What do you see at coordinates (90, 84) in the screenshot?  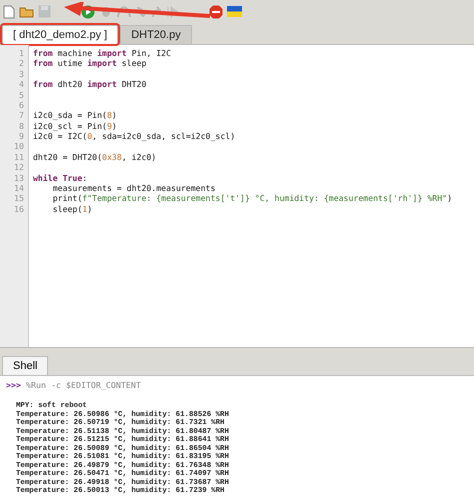 I see `code-line: from dht20 import DHT20` at bounding box center [90, 84].